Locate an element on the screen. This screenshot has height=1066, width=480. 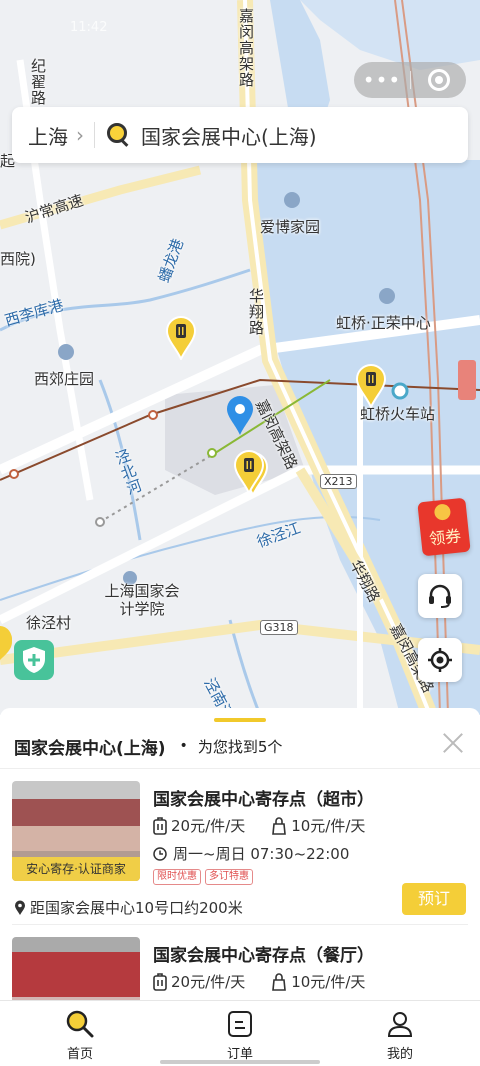
crosshair-icon is located at coordinates (440, 660).